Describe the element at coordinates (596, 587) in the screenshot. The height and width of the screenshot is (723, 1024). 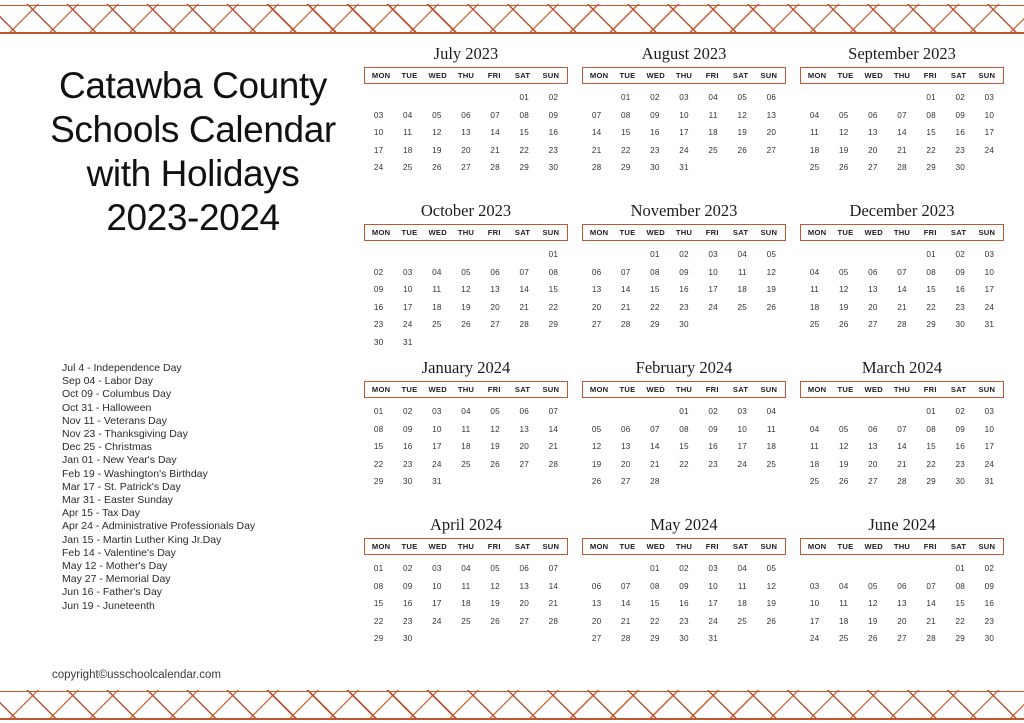
I see `day-cell: 06` at that location.